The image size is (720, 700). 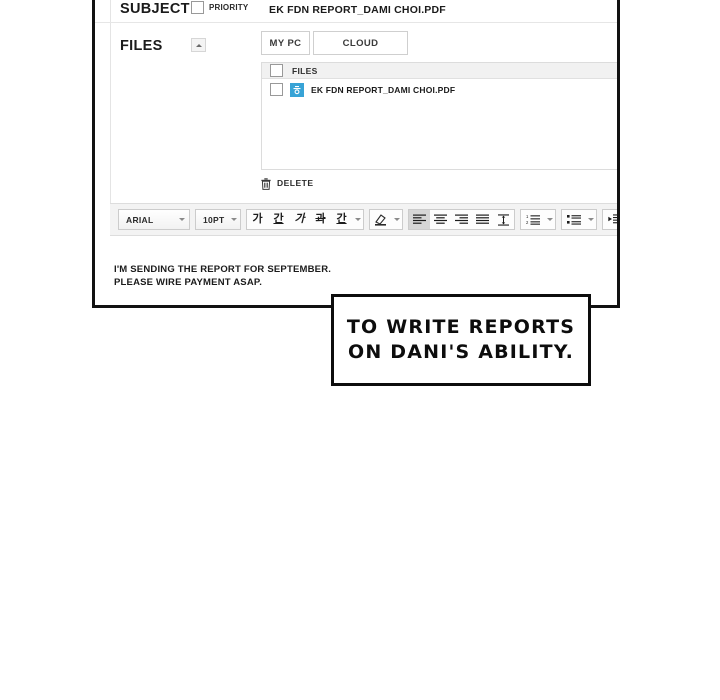 I want to click on font-family-select: ARIAL, so click(x=154, y=219).